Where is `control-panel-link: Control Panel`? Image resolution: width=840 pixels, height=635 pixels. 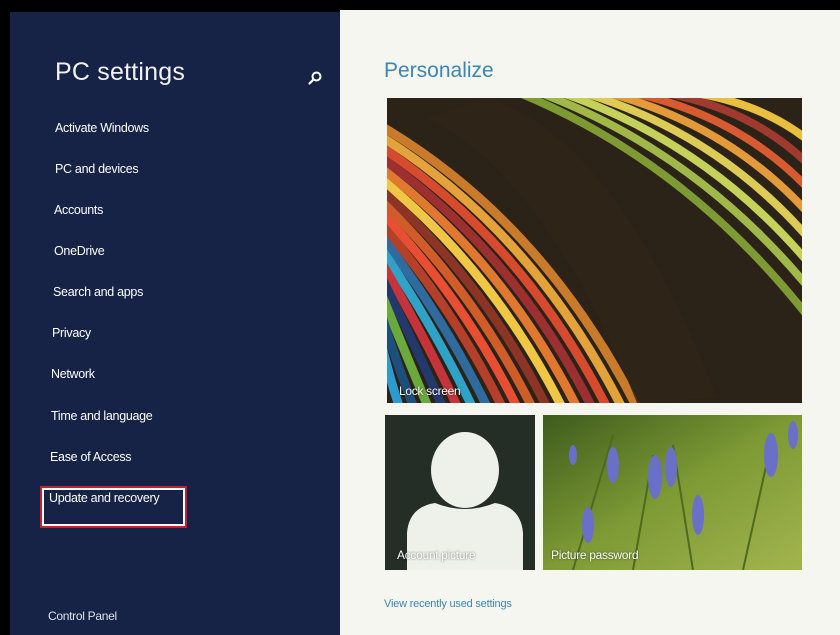 control-panel-link: Control Panel is located at coordinates (82, 616).